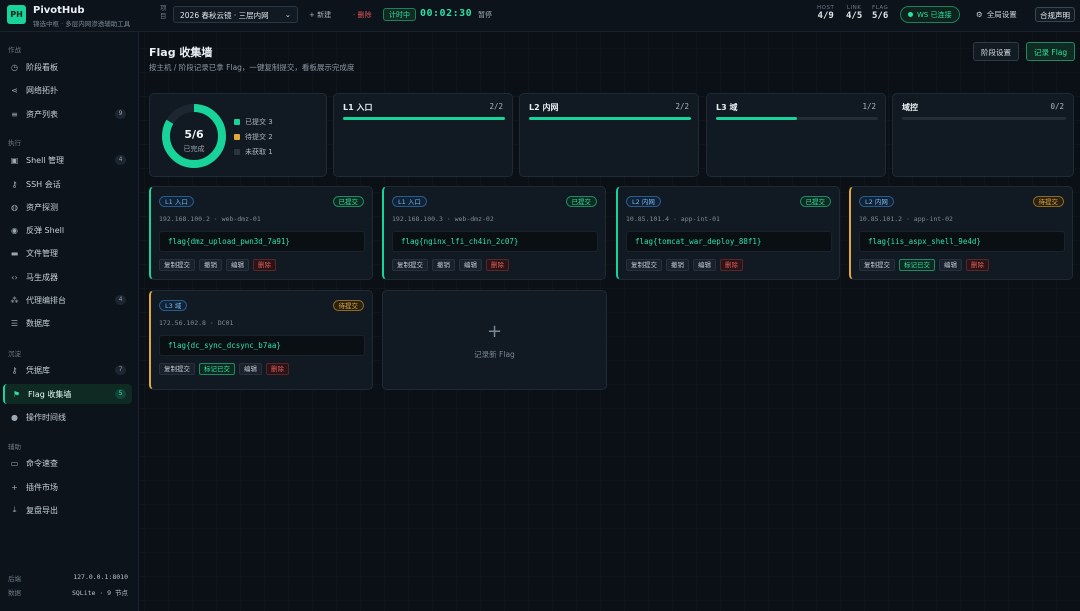 The width and height of the screenshot is (1080, 611). I want to click on summary-panel: 5/6 已完成 已提交 3 待提交 2 未获取 1, so click(238, 135).